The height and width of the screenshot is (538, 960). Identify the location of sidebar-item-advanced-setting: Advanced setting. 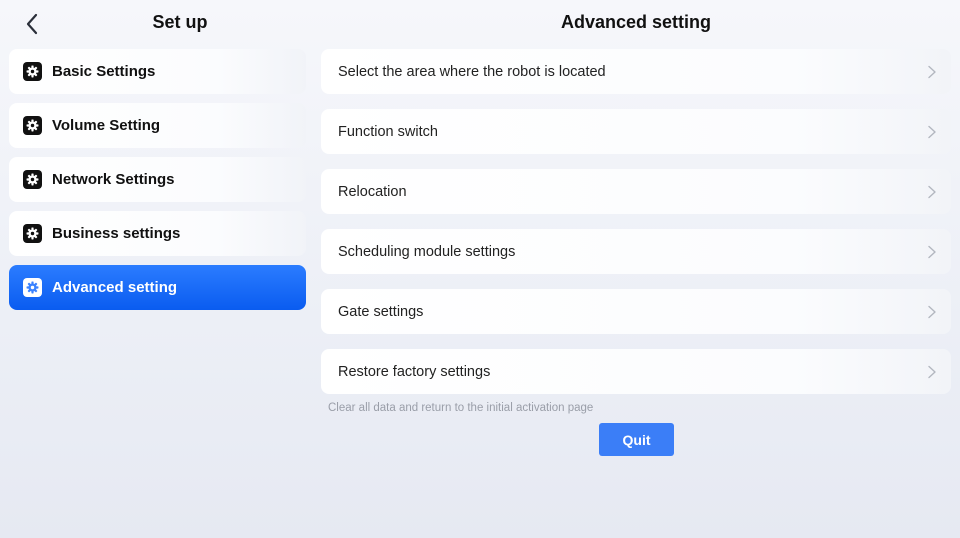
(157, 287).